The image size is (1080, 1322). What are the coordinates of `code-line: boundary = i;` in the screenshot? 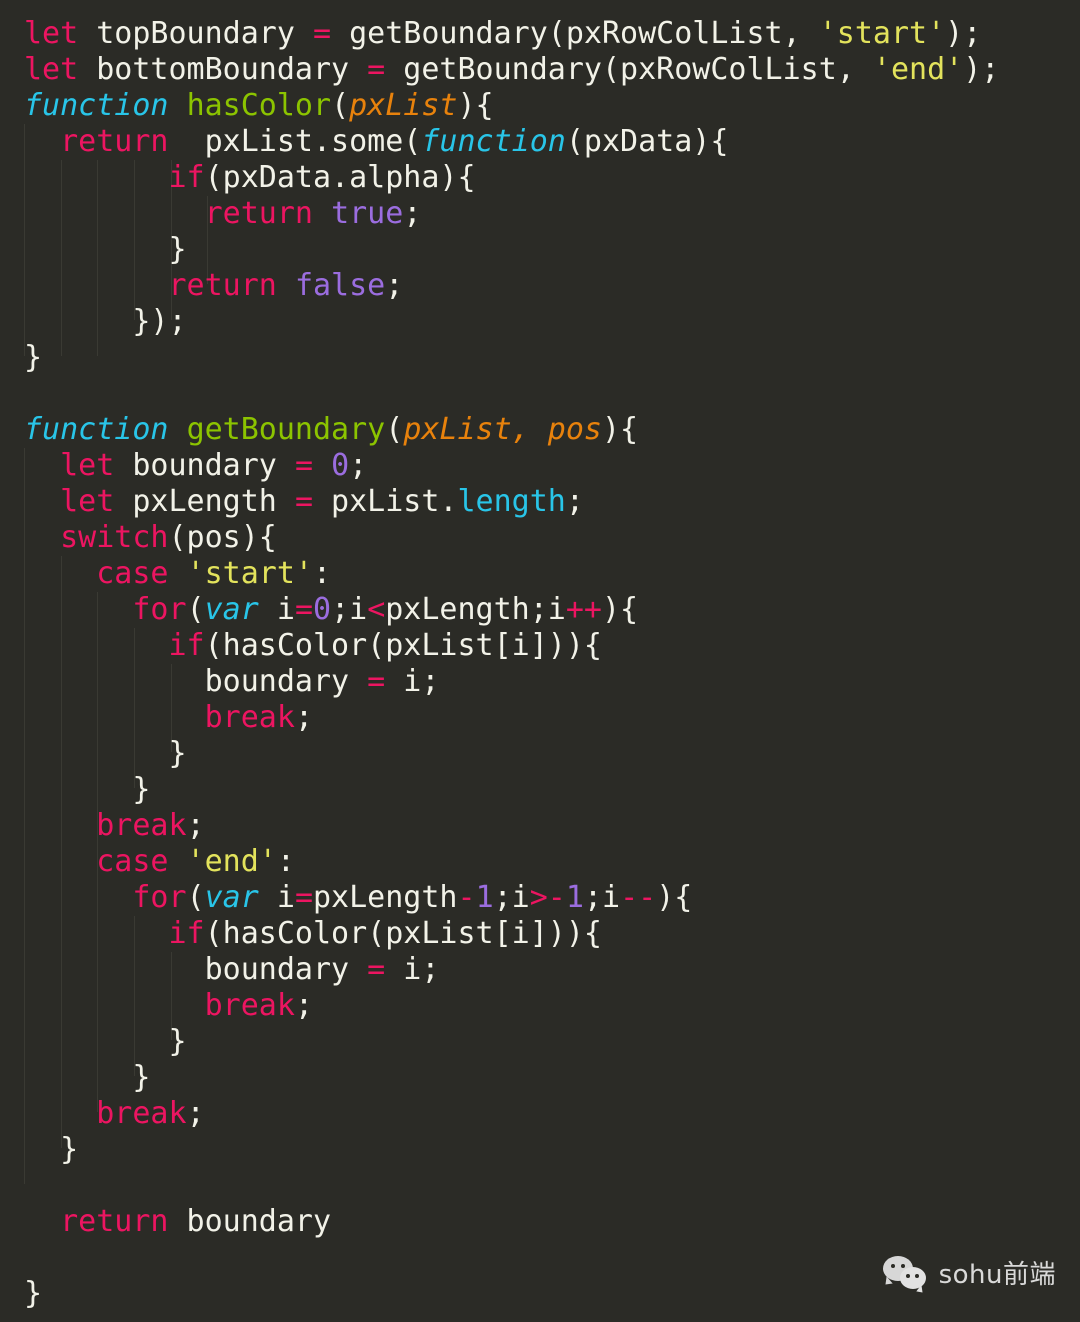 It's located at (544, 682).